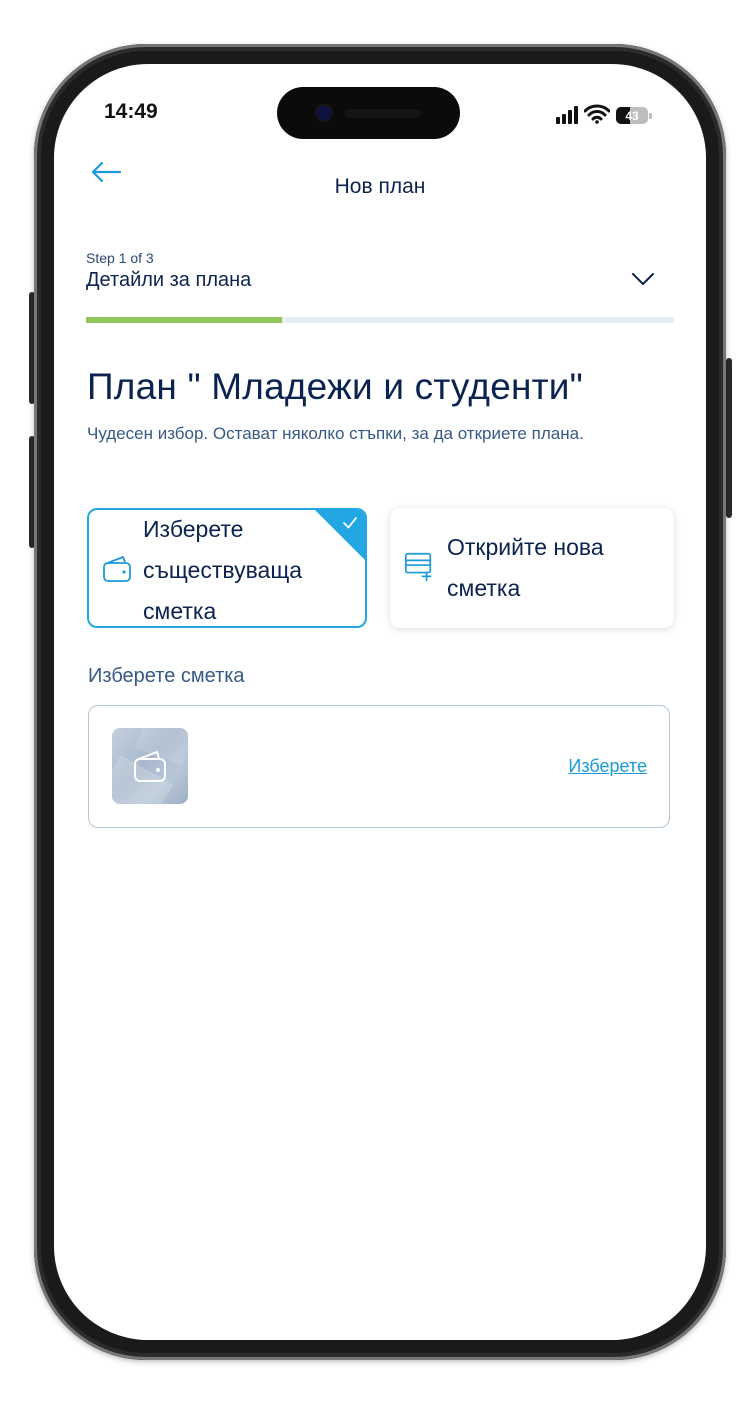  What do you see at coordinates (166, 676) in the screenshot?
I see `select-account-label: Изберете сметка` at bounding box center [166, 676].